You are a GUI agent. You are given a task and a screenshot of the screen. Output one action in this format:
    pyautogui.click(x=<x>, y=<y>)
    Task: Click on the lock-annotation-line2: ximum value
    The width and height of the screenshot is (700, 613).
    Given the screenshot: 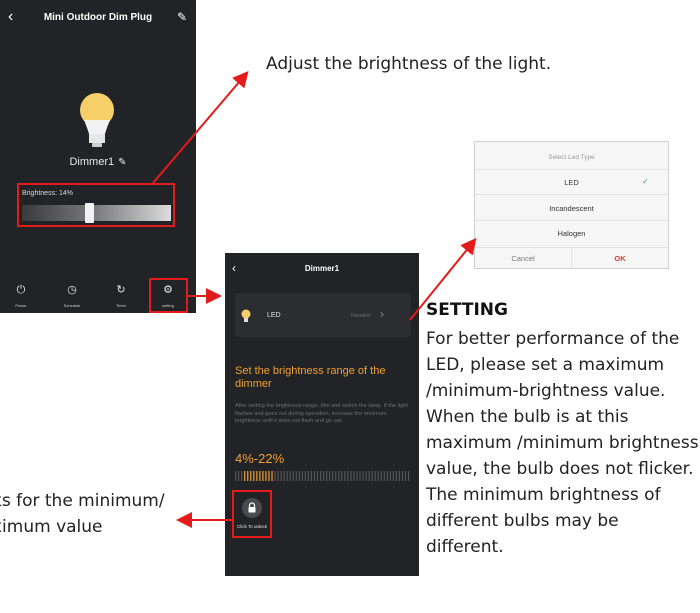 What is the action you would take?
    pyautogui.click(x=51, y=527)
    